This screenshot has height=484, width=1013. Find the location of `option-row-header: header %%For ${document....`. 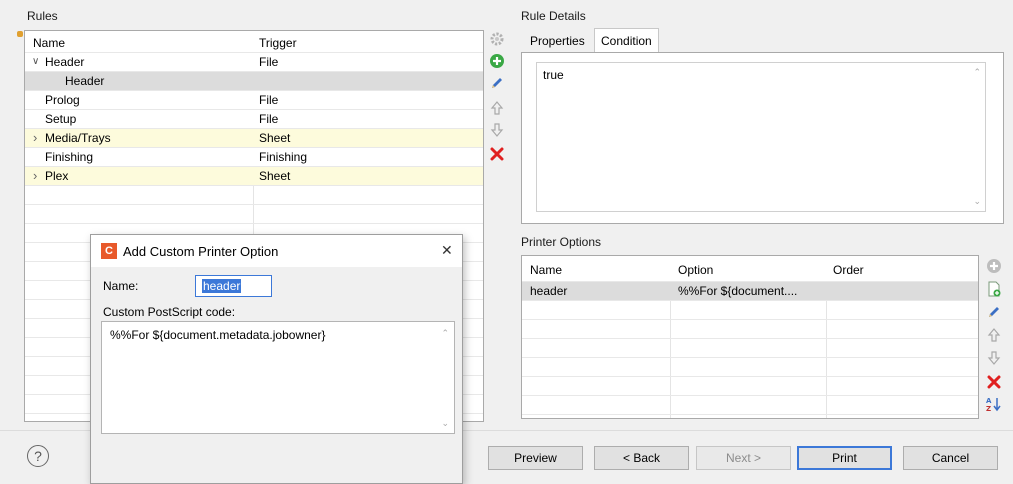

option-row-header: header %%For ${document.... is located at coordinates (750, 291).